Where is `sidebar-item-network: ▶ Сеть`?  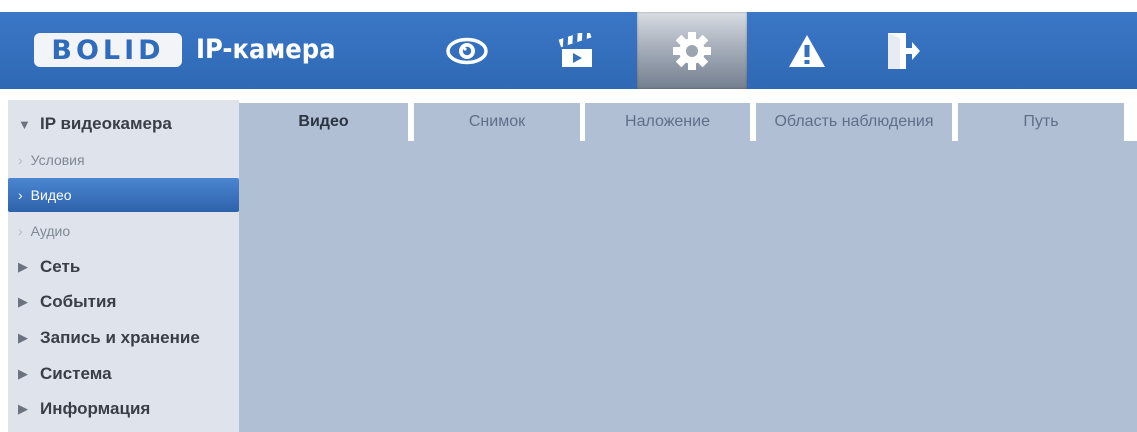 sidebar-item-network: ▶ Сеть is located at coordinates (123, 267).